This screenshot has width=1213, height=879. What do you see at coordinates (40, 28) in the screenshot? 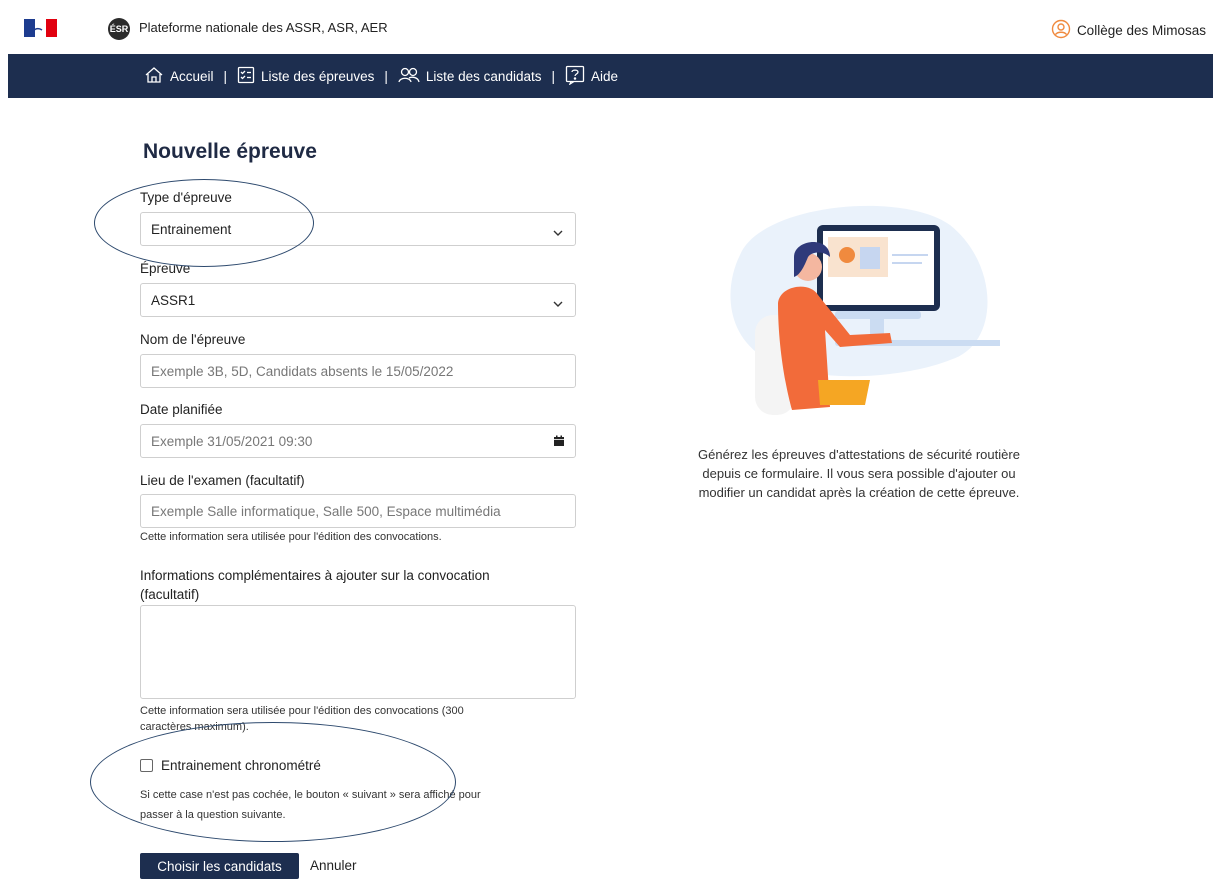
I see `republique-francaise-flag-logo` at bounding box center [40, 28].